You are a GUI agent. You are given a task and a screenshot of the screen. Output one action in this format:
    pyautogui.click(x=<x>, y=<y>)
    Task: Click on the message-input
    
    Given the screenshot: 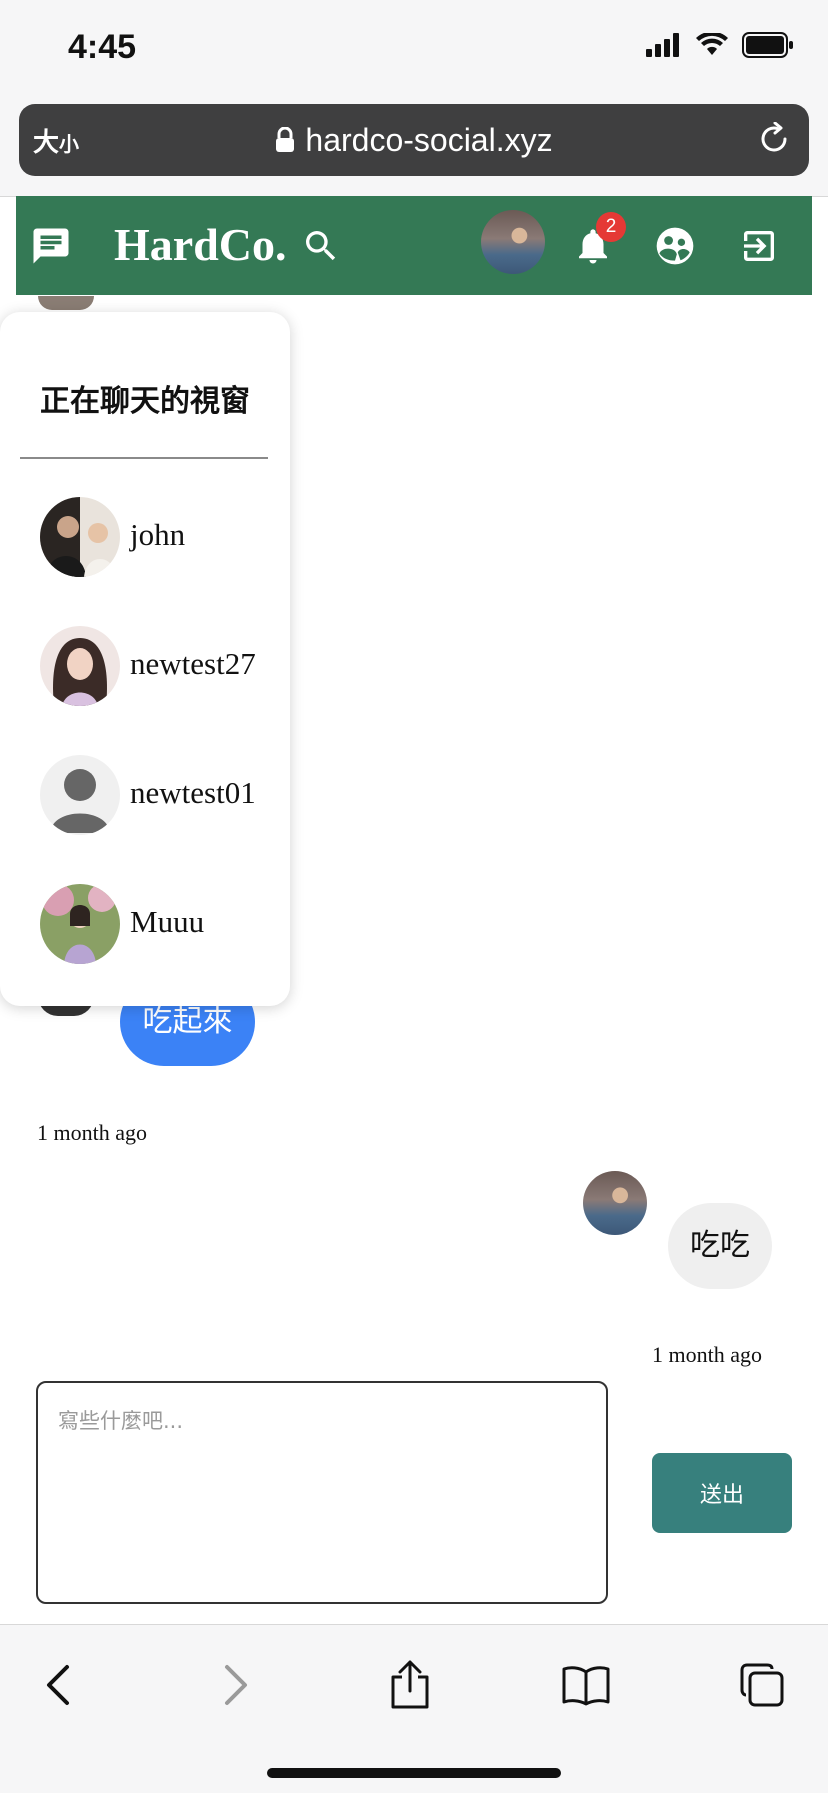 What is the action you would take?
    pyautogui.click(x=322, y=1492)
    